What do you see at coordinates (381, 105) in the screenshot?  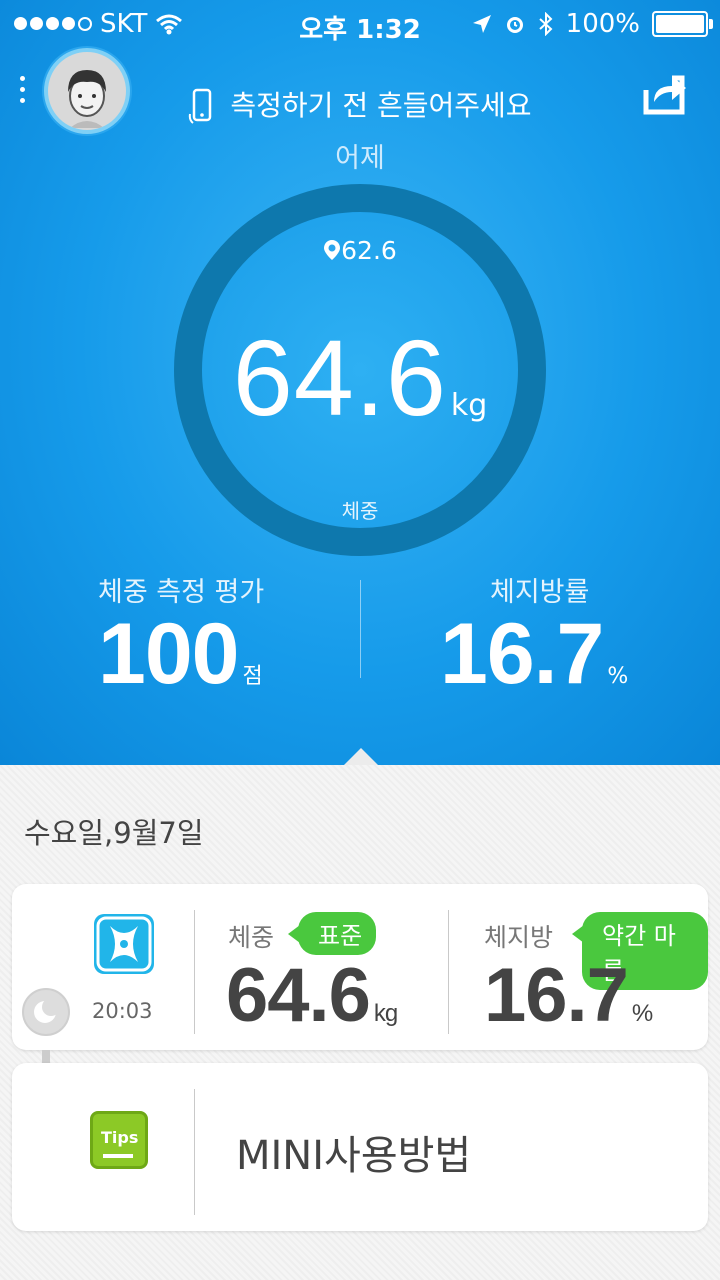 I see `shake-hint-text: 측정하기 전 흔들어주세요` at bounding box center [381, 105].